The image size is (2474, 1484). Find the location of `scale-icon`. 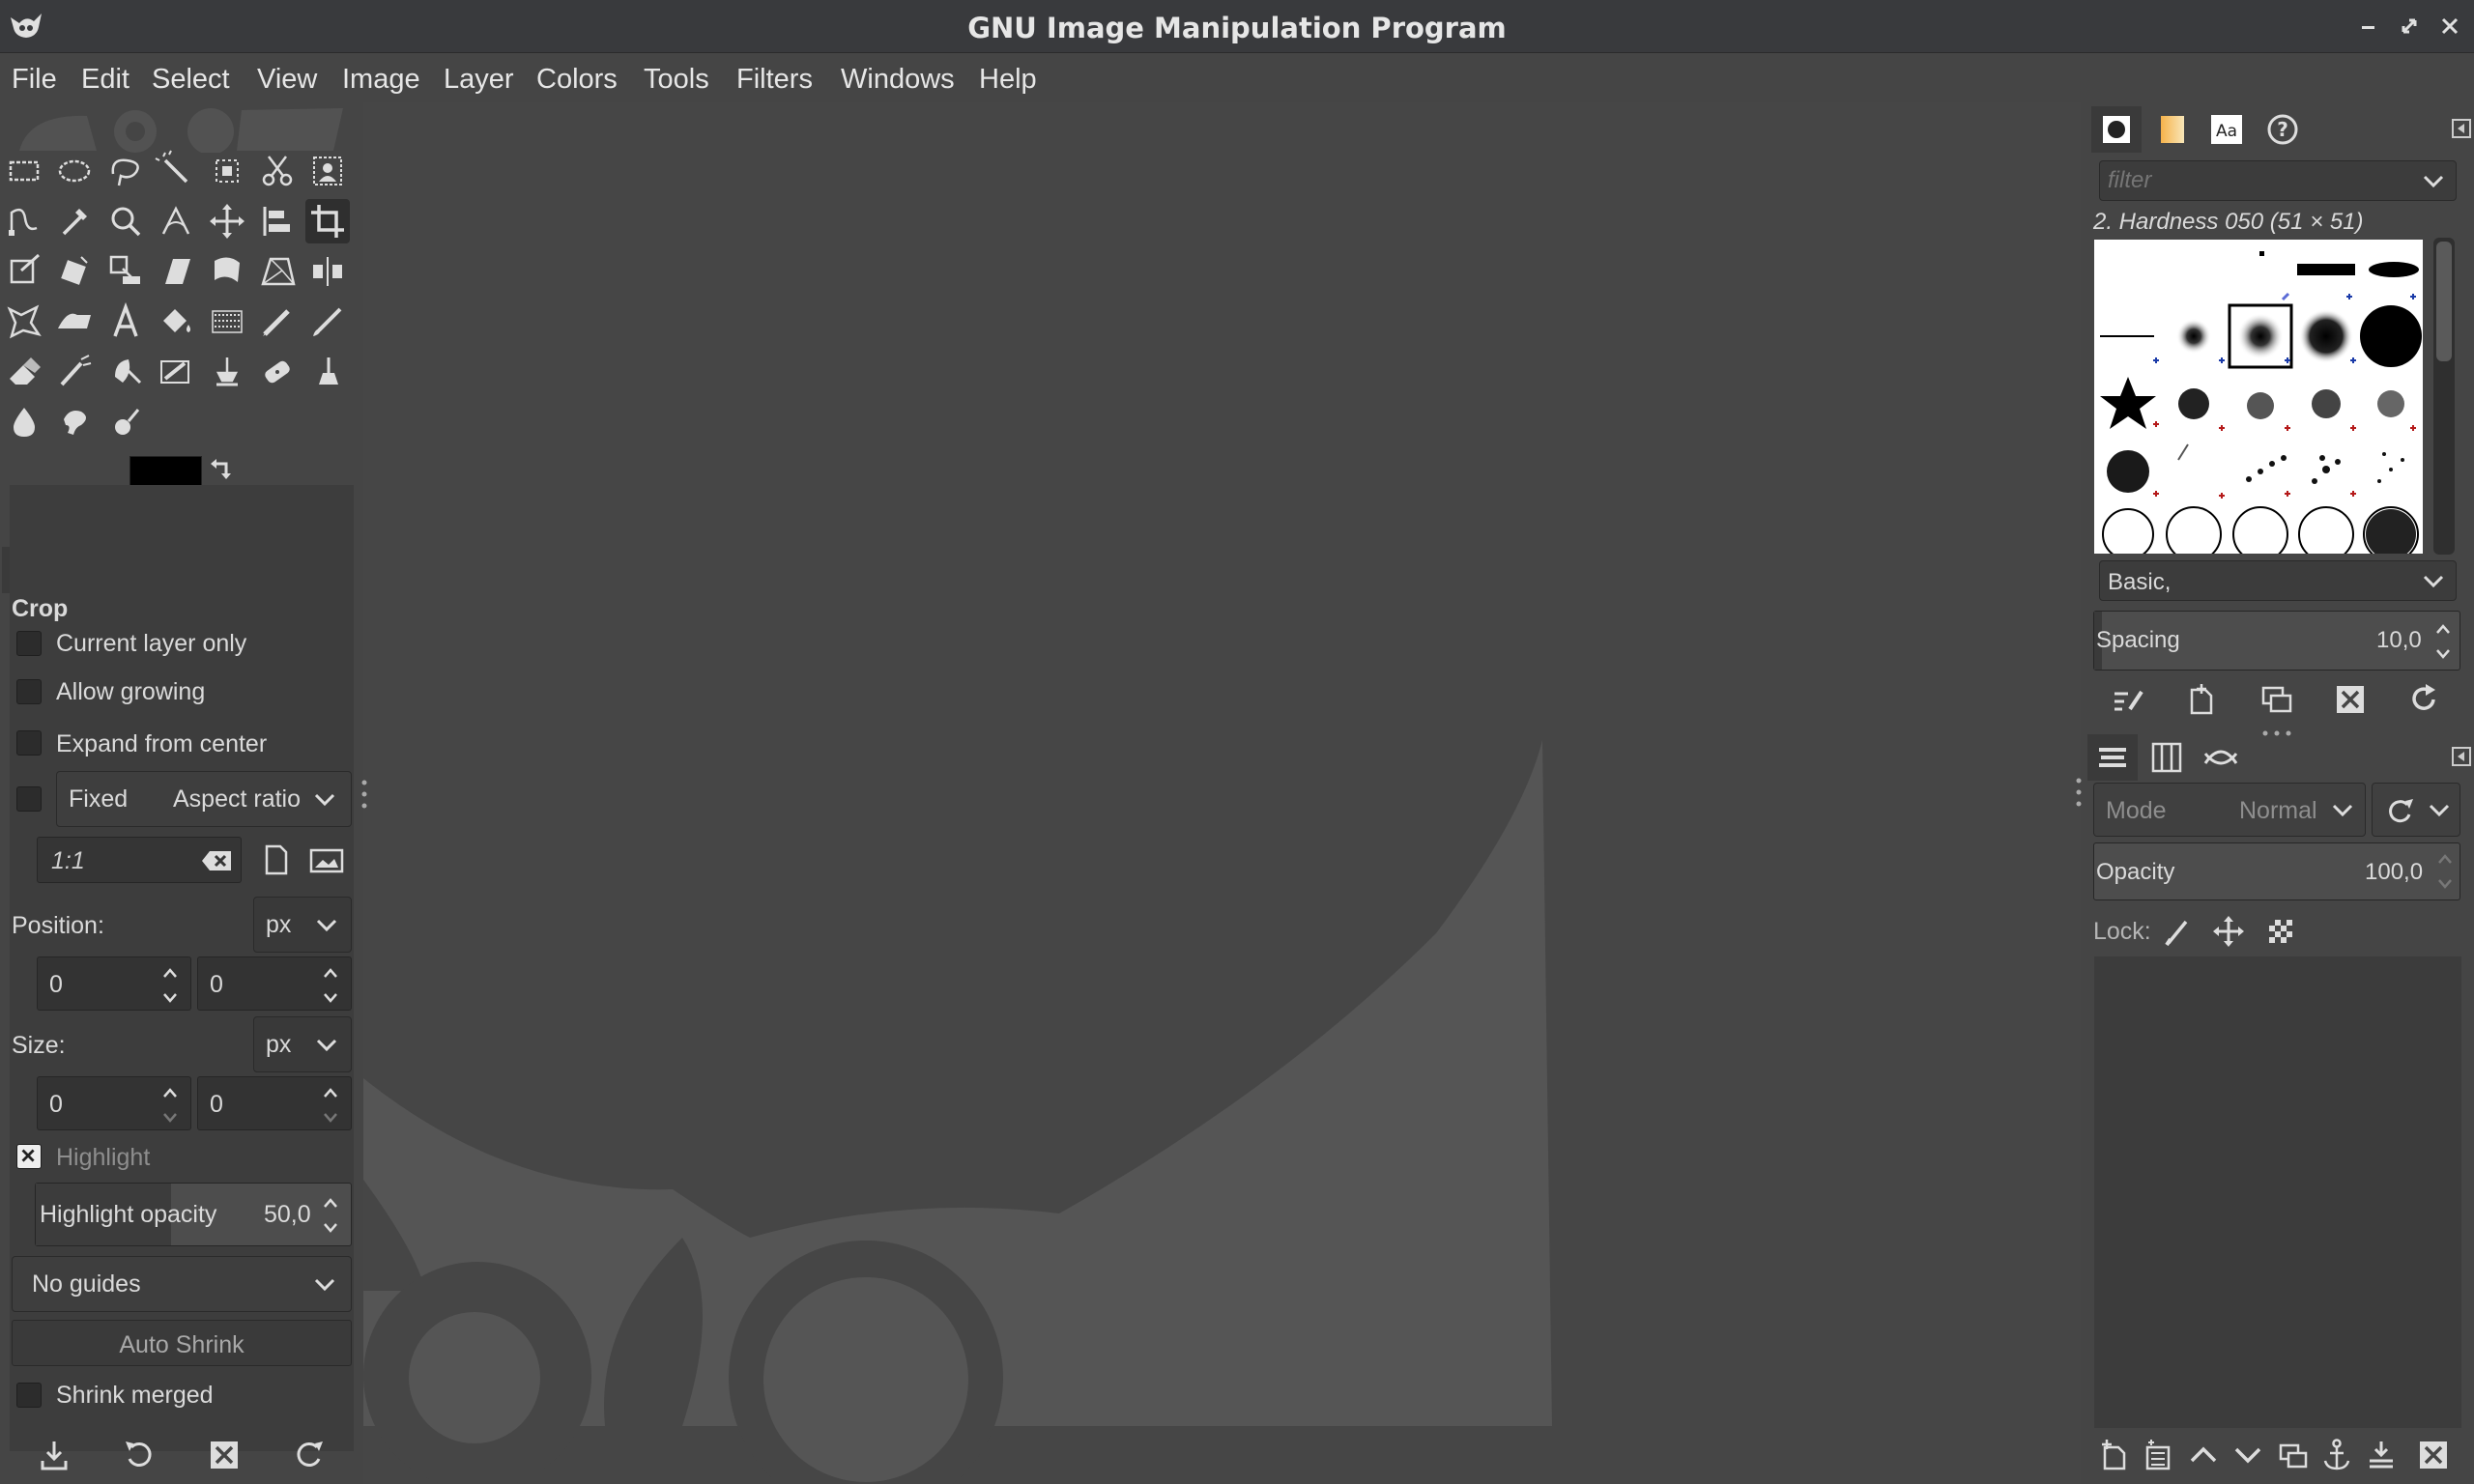

scale-icon is located at coordinates (126, 271).